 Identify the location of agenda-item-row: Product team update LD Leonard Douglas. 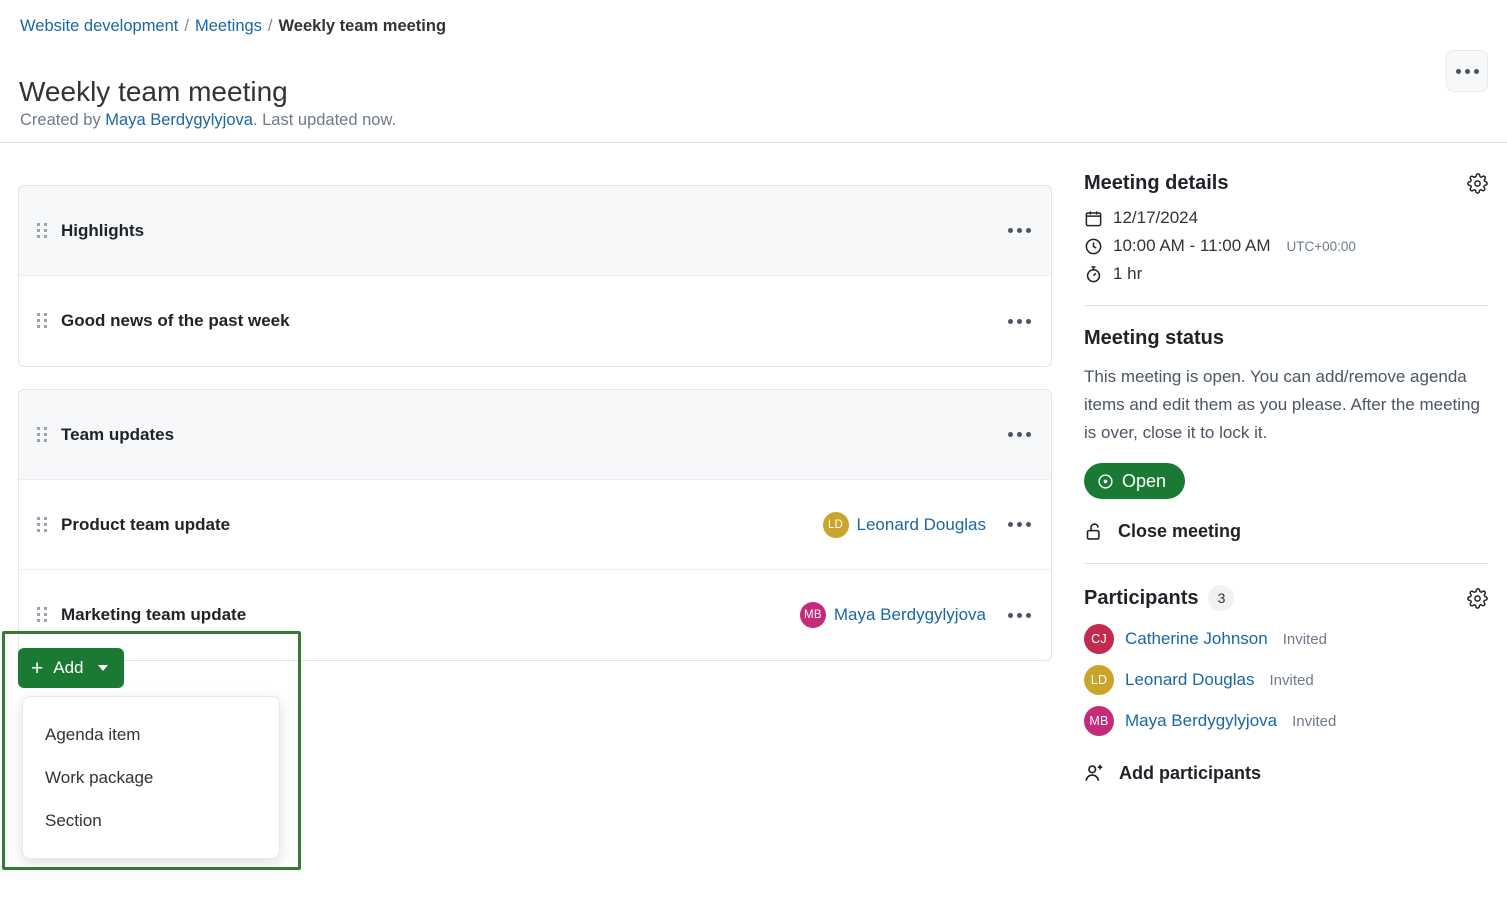
(535, 525).